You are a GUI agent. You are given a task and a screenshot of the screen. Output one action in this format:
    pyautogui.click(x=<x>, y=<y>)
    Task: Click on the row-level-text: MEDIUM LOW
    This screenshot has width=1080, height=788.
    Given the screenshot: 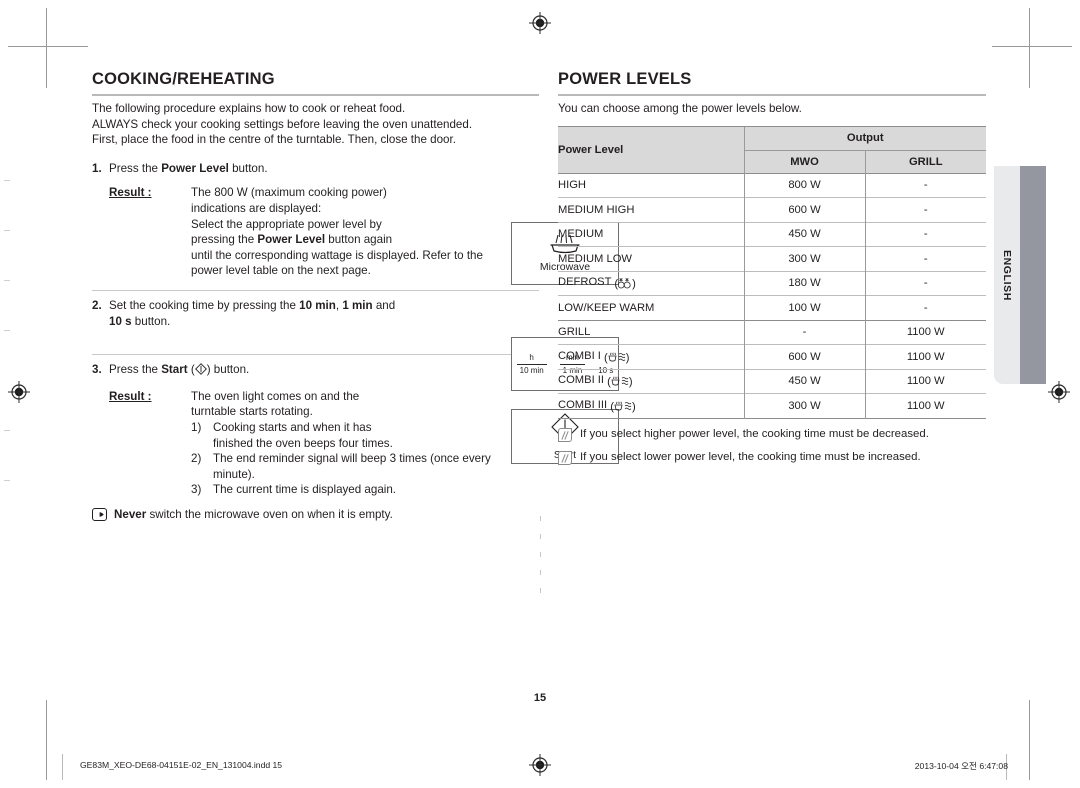 What is the action you would take?
    pyautogui.click(x=595, y=258)
    